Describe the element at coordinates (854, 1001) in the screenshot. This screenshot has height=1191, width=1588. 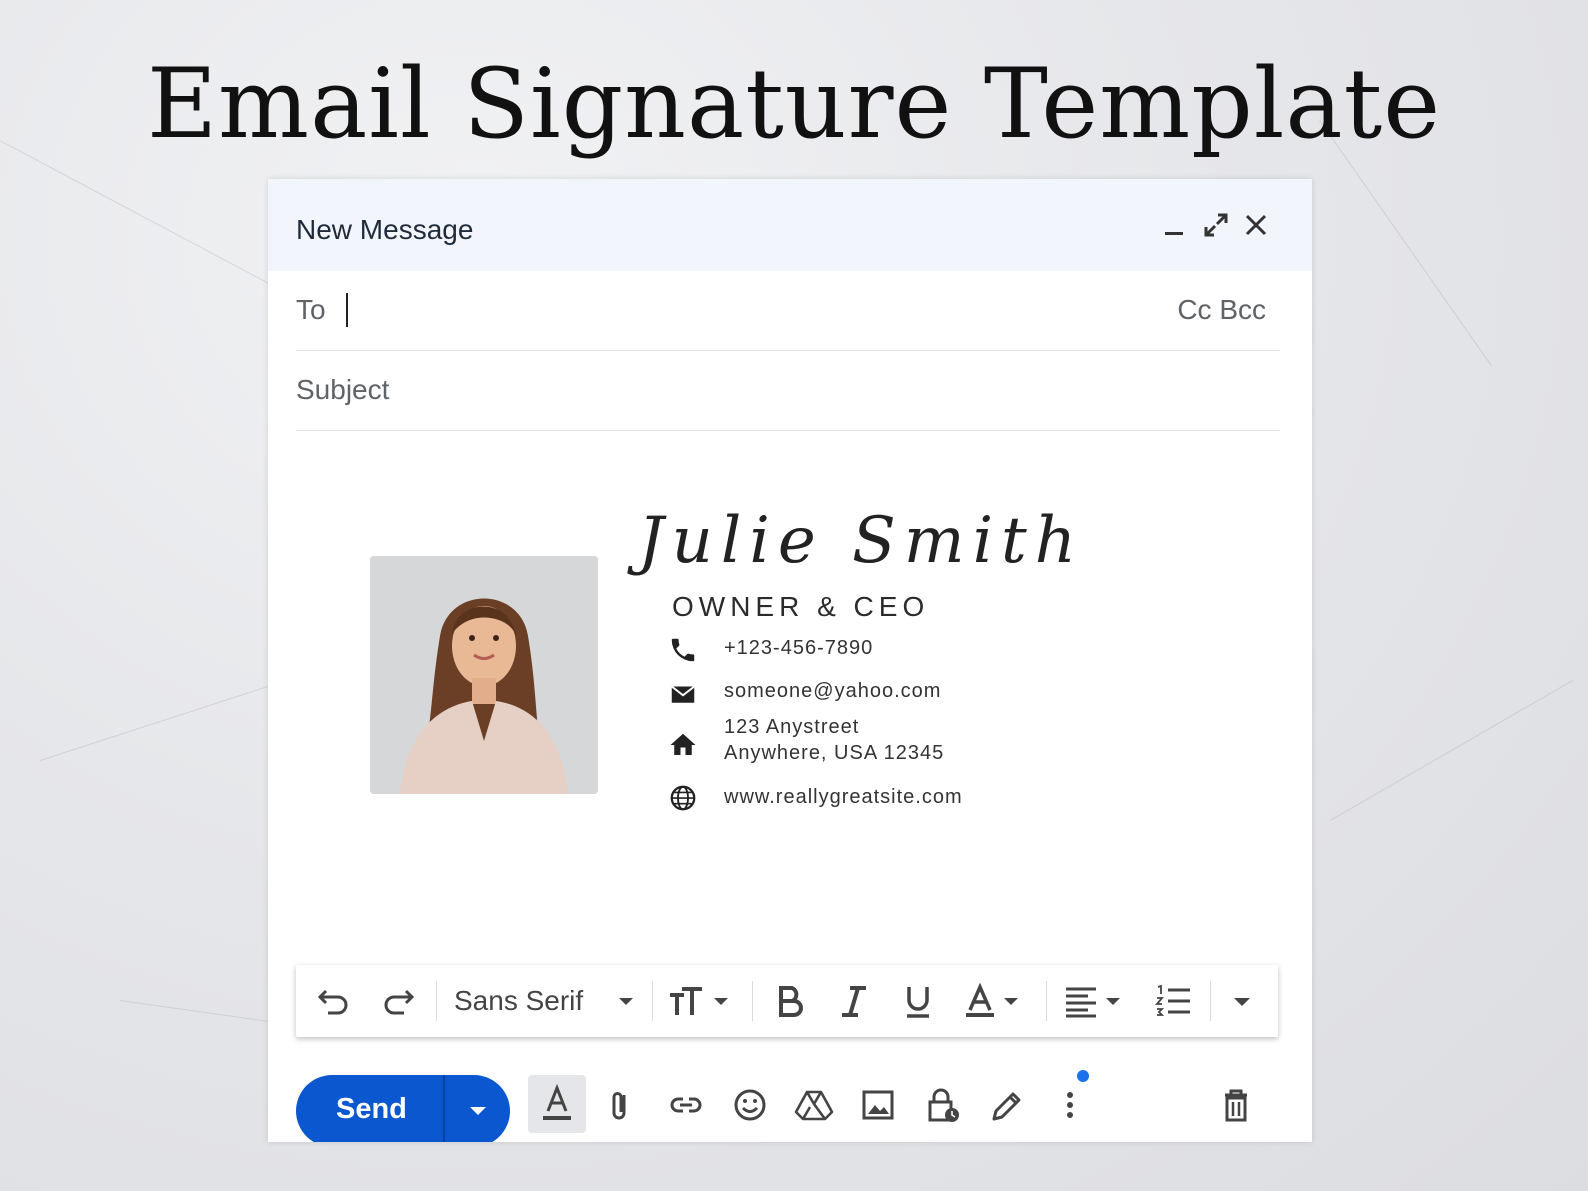
I see `italic-icon` at that location.